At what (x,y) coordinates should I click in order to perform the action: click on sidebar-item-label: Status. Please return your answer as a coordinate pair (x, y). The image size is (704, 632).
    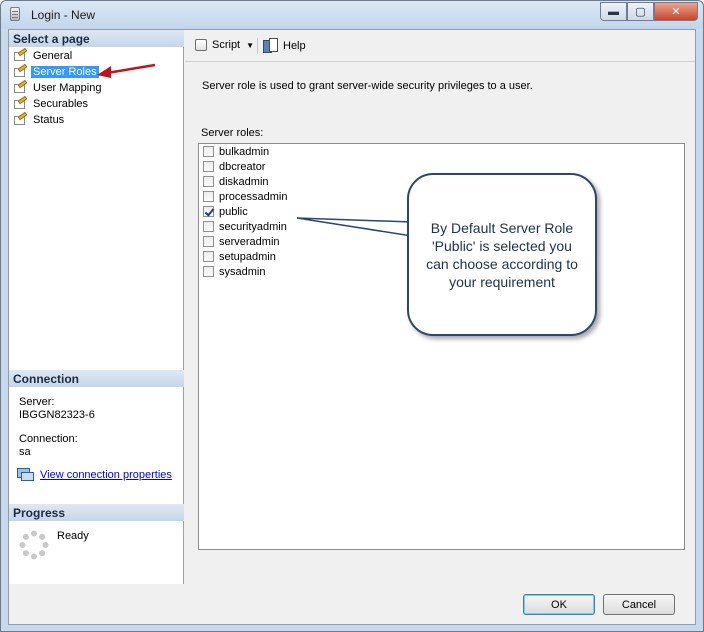
    Looking at the image, I should click on (49, 119).